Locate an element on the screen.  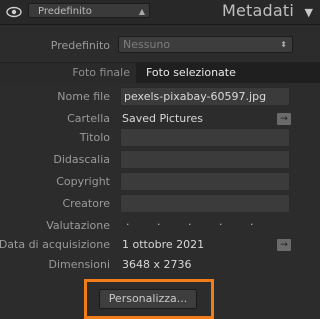
capture-date-goto-button: → is located at coordinates (284, 245).